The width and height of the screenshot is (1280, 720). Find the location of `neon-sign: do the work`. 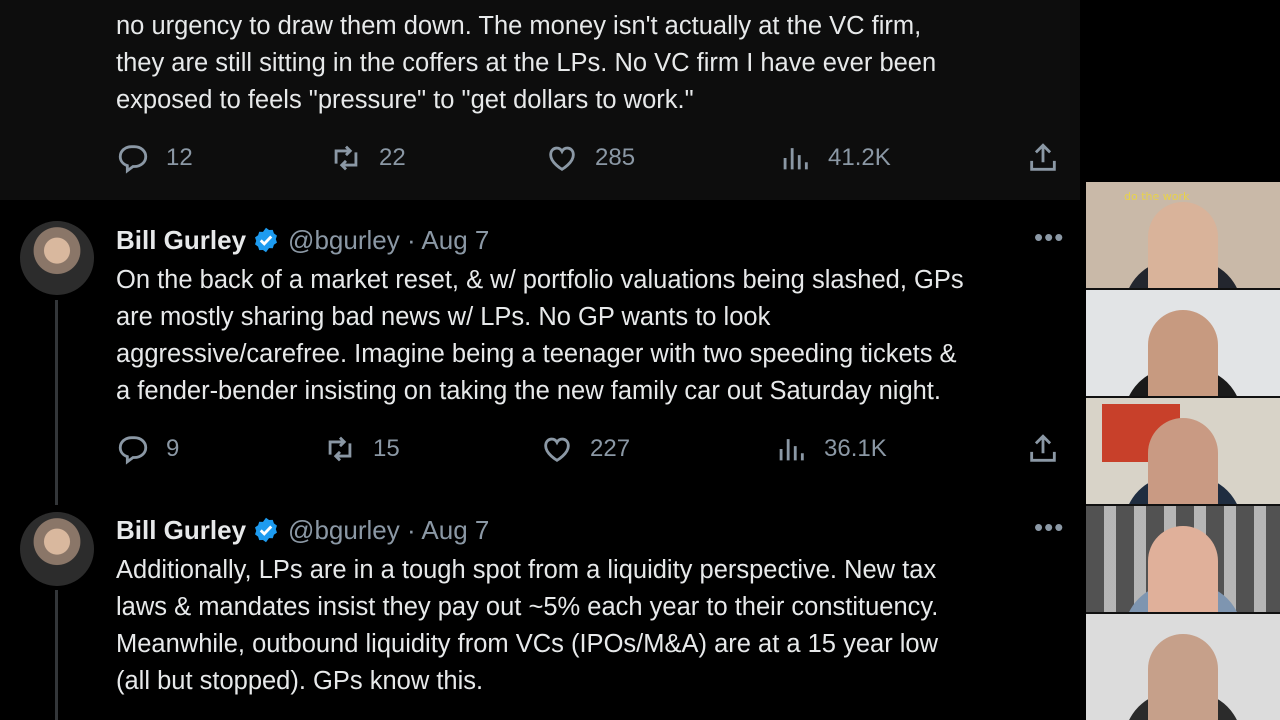

neon-sign: do the work is located at coordinates (1157, 196).